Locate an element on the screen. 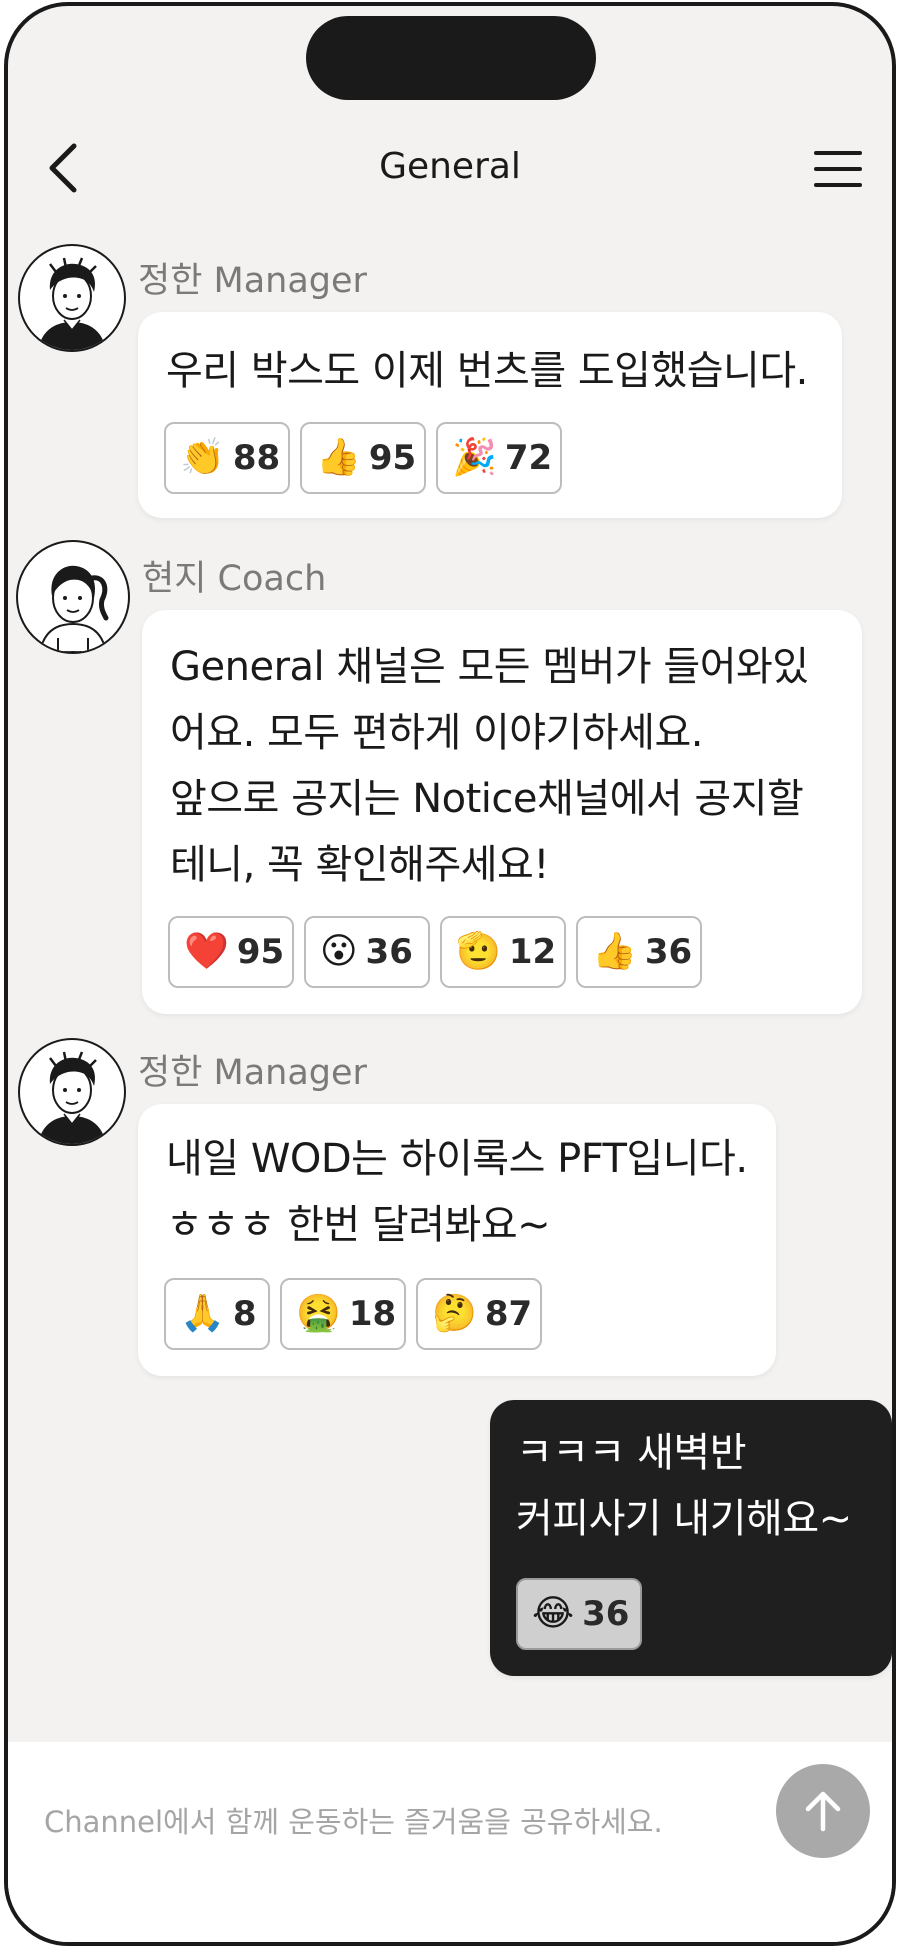 Image resolution: width=900 pixels, height=1950 pixels. reaction-count: 12 is located at coordinates (532, 952).